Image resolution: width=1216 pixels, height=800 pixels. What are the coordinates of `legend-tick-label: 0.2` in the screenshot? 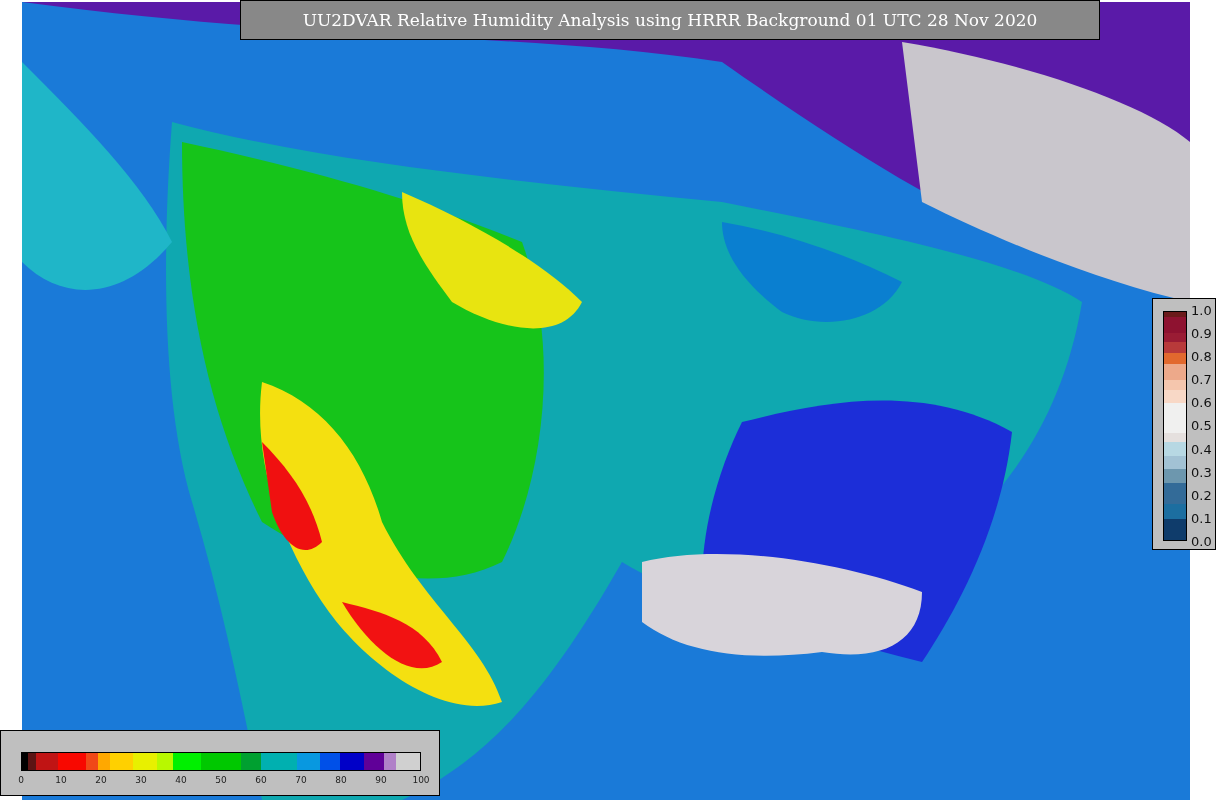 It's located at (1201, 495).